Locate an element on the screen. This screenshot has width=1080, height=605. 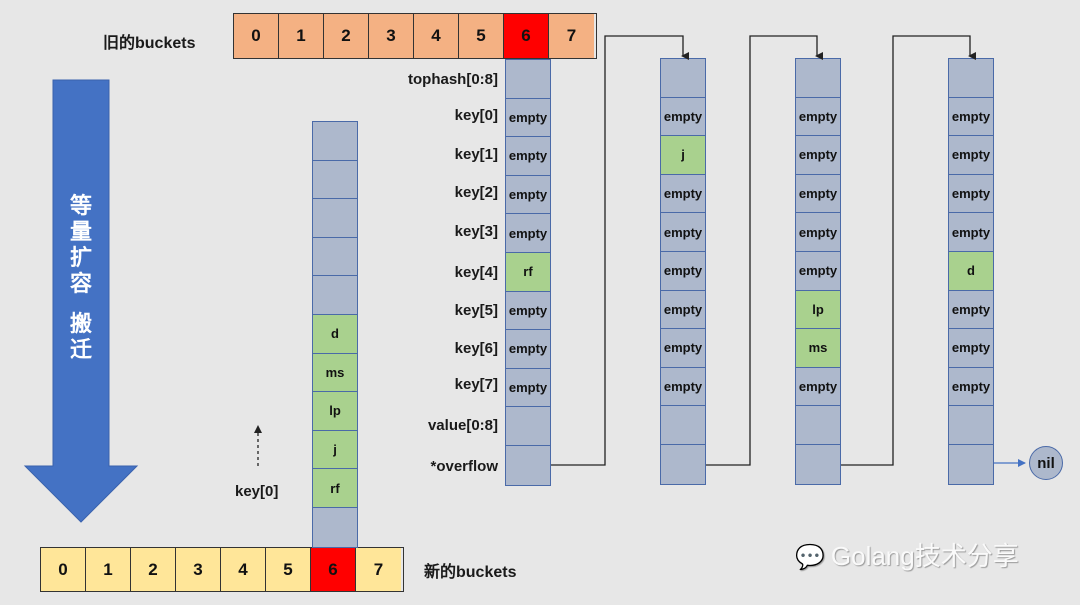
arrow-char is located at coordinates (81, 304).